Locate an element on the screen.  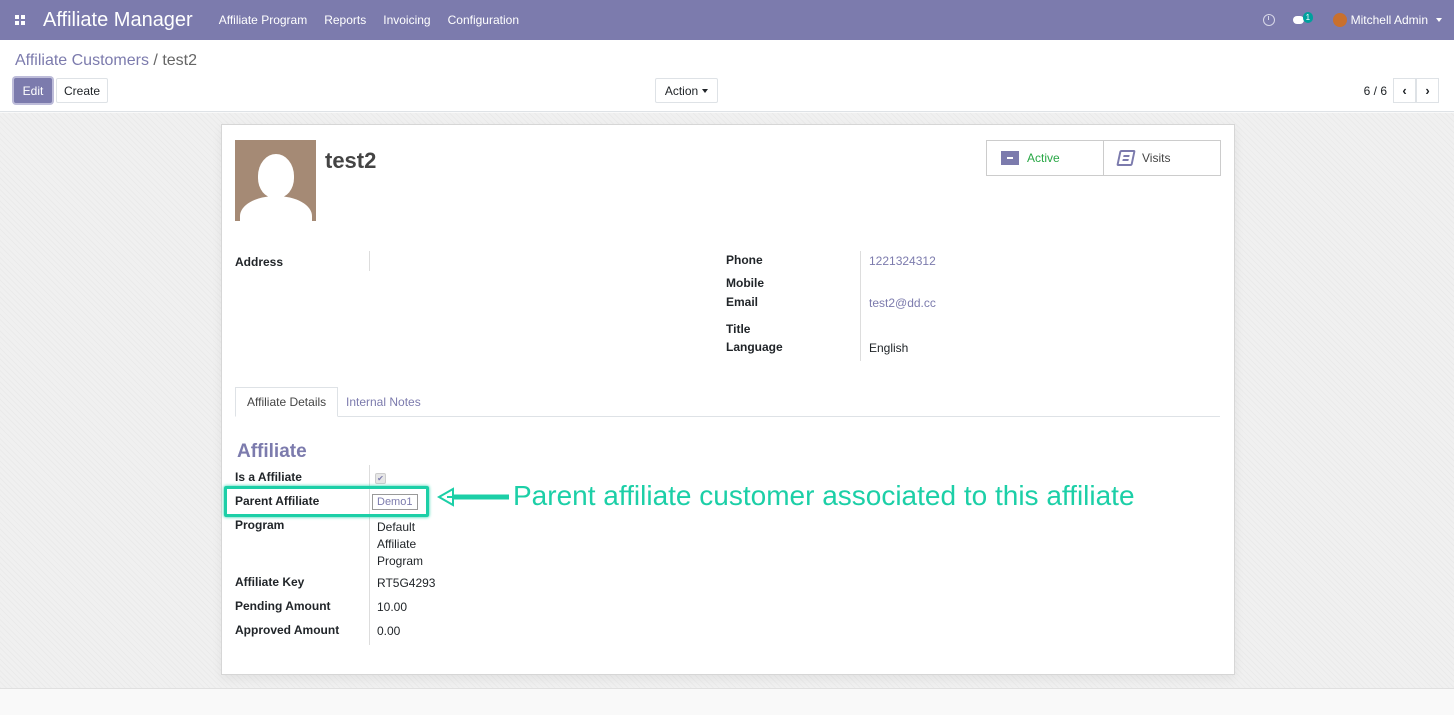
parent-affiliate-value: Demo1 is located at coordinates (395, 502).